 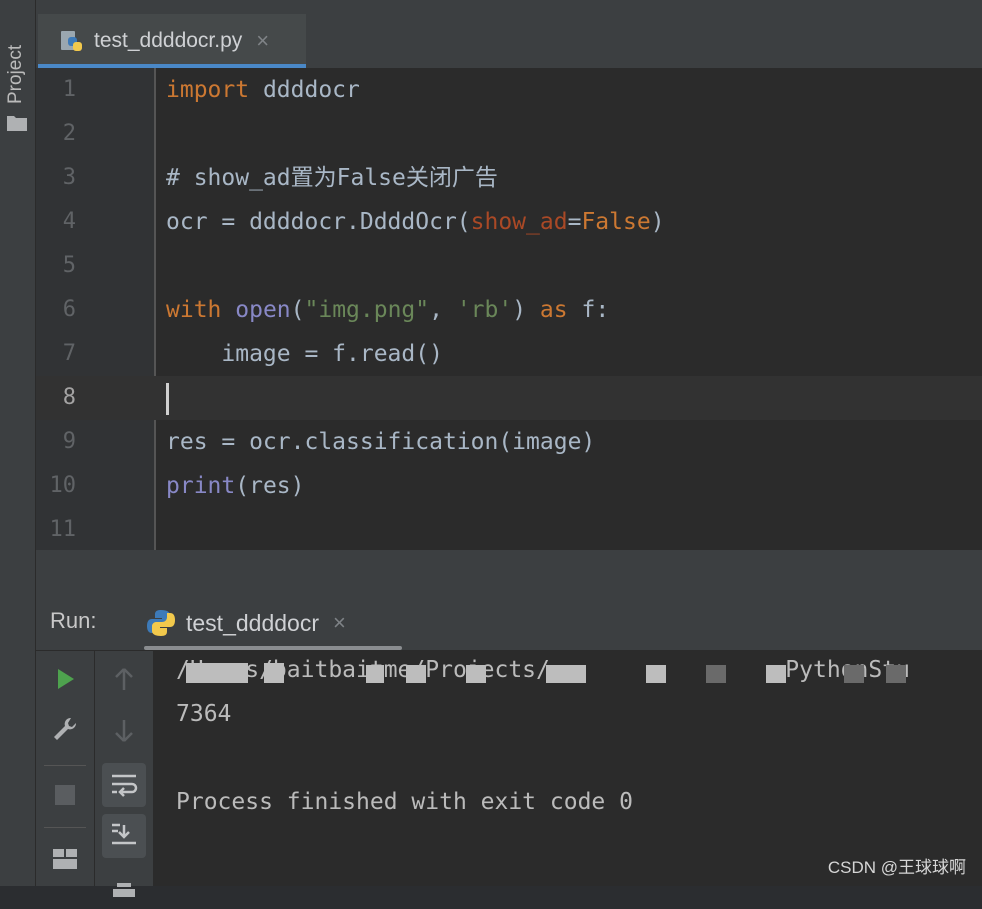 What do you see at coordinates (63, 529) in the screenshot?
I see `line-number: 11` at bounding box center [63, 529].